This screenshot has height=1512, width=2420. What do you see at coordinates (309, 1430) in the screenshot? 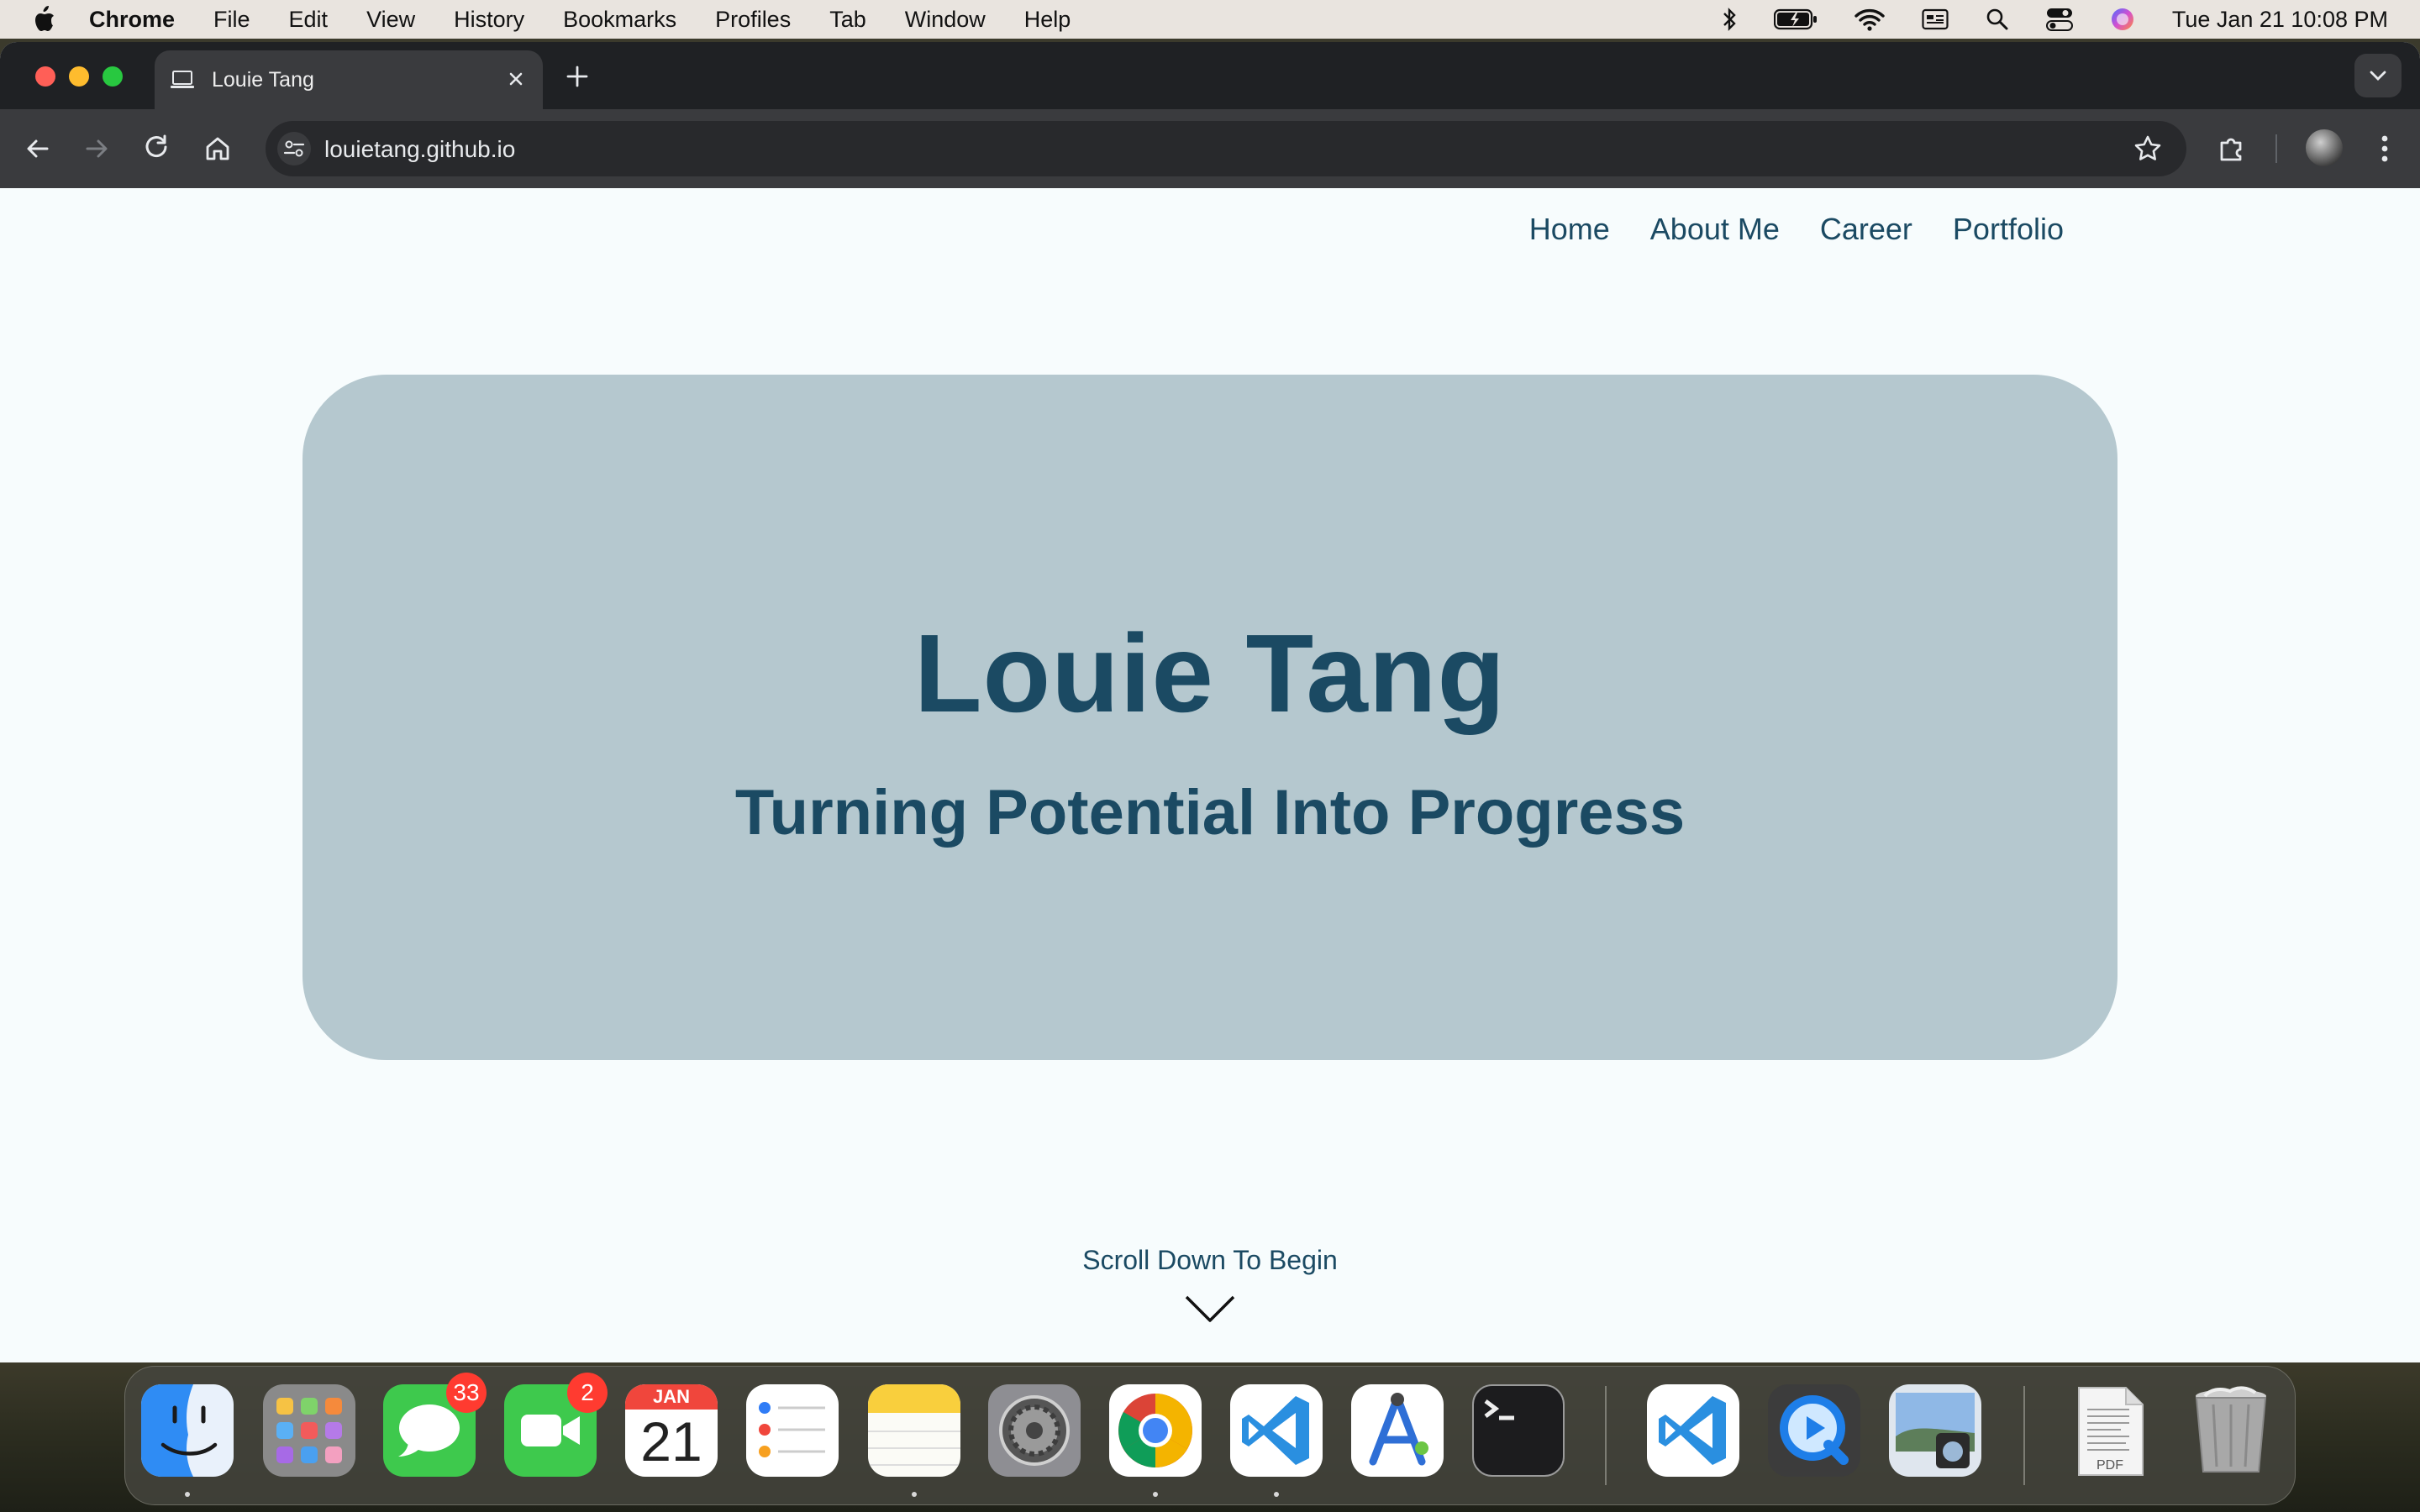
I see `launchpad-icon` at bounding box center [309, 1430].